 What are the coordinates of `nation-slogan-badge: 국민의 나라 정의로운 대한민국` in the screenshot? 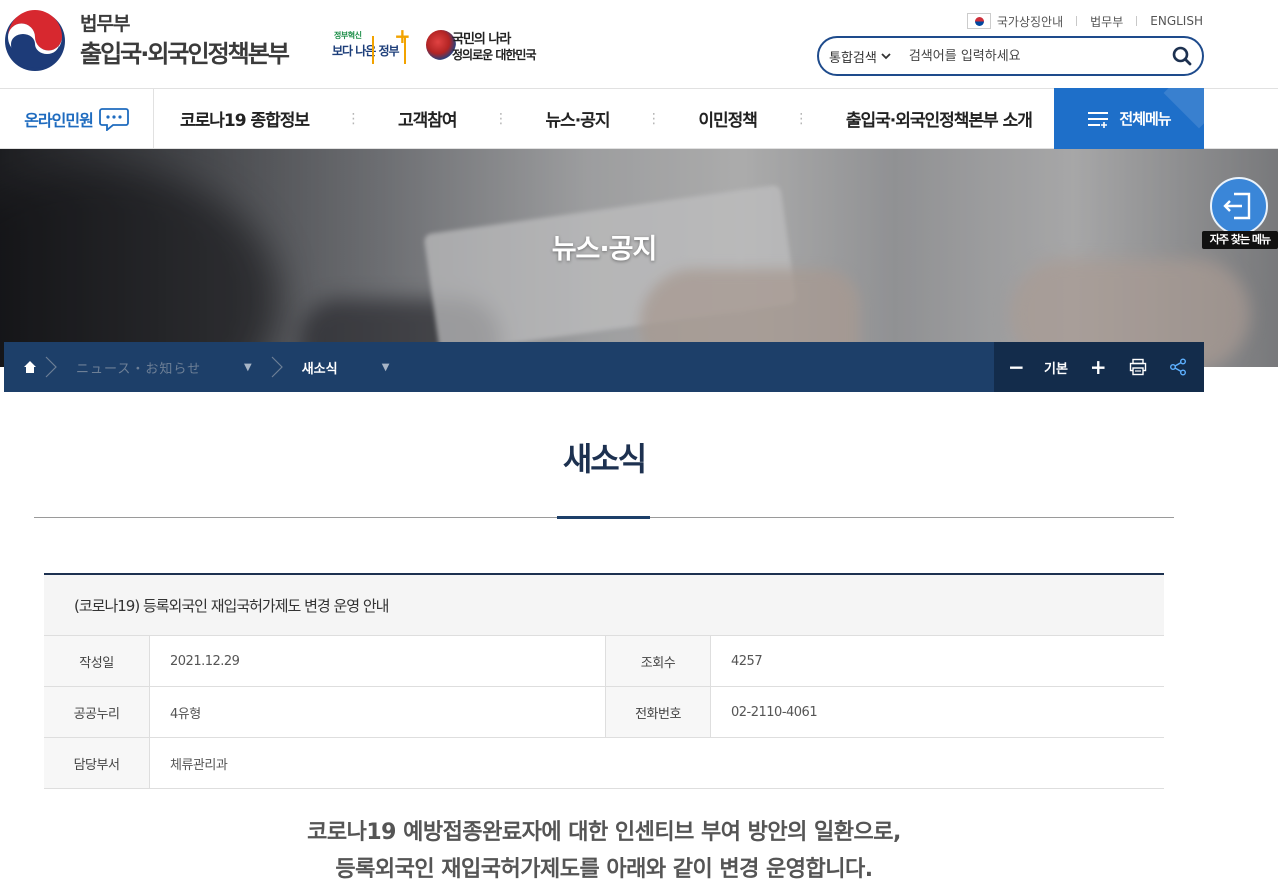 It's located at (490, 46).